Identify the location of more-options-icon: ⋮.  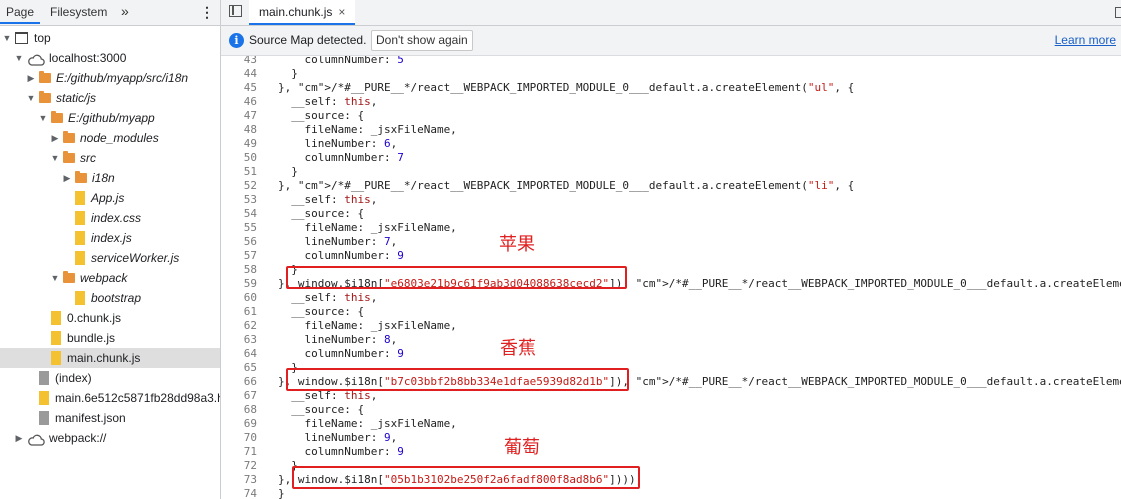
(207, 12).